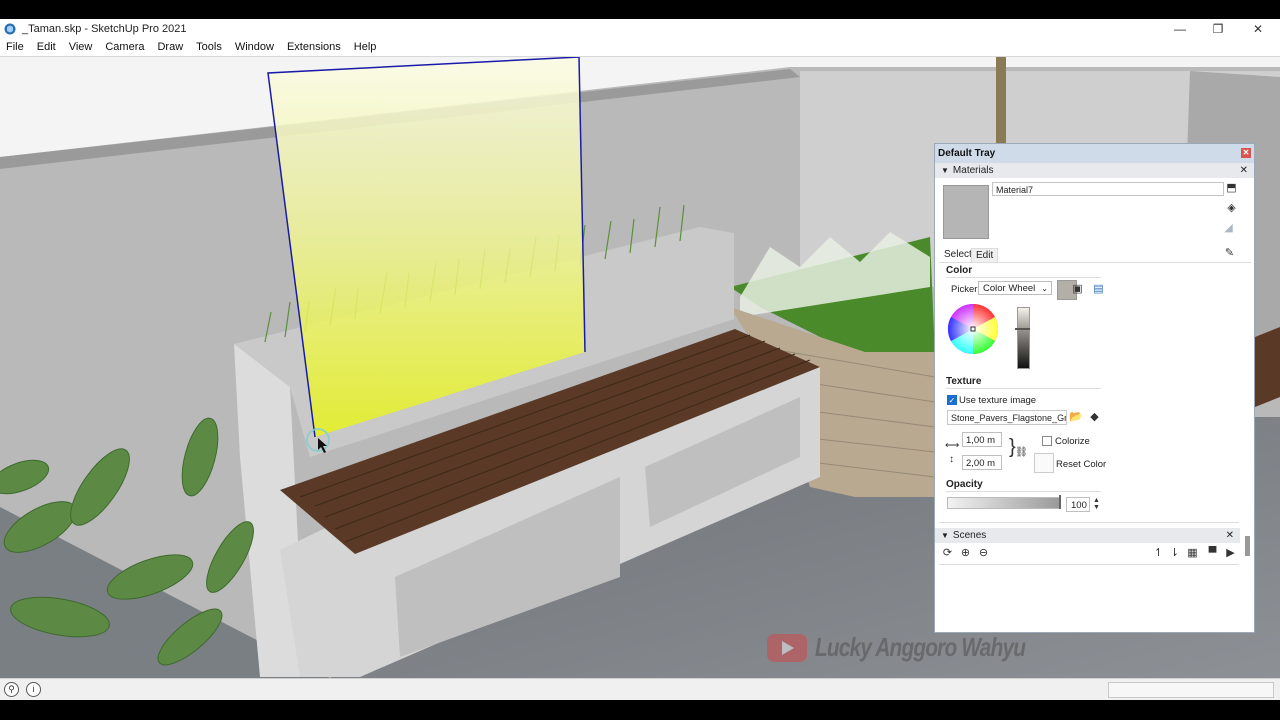  What do you see at coordinates (1094, 417) in the screenshot?
I see `edit-texture-icon: ◆` at bounding box center [1094, 417].